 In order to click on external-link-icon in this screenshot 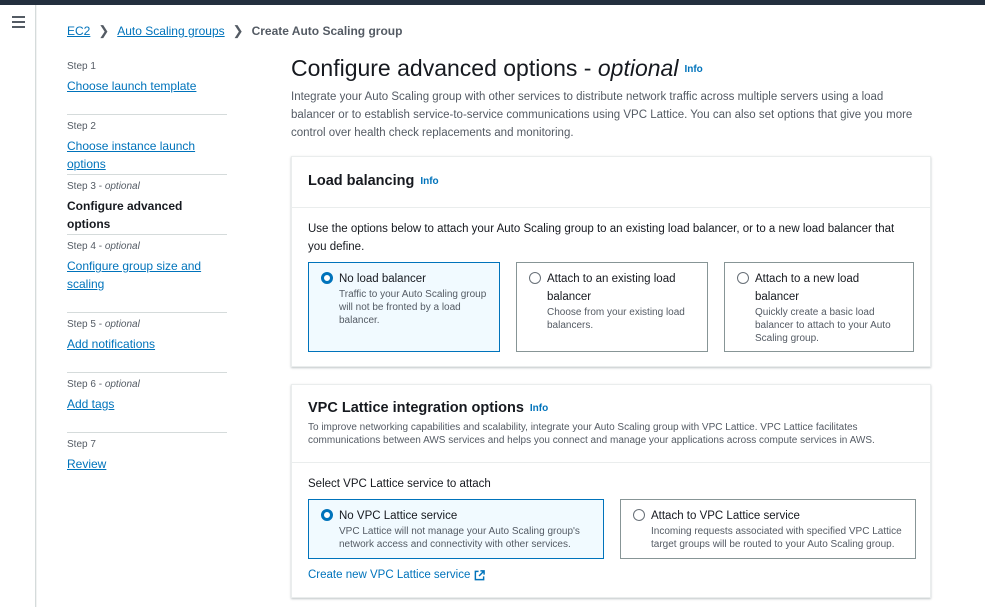, I will do `click(480, 574)`.